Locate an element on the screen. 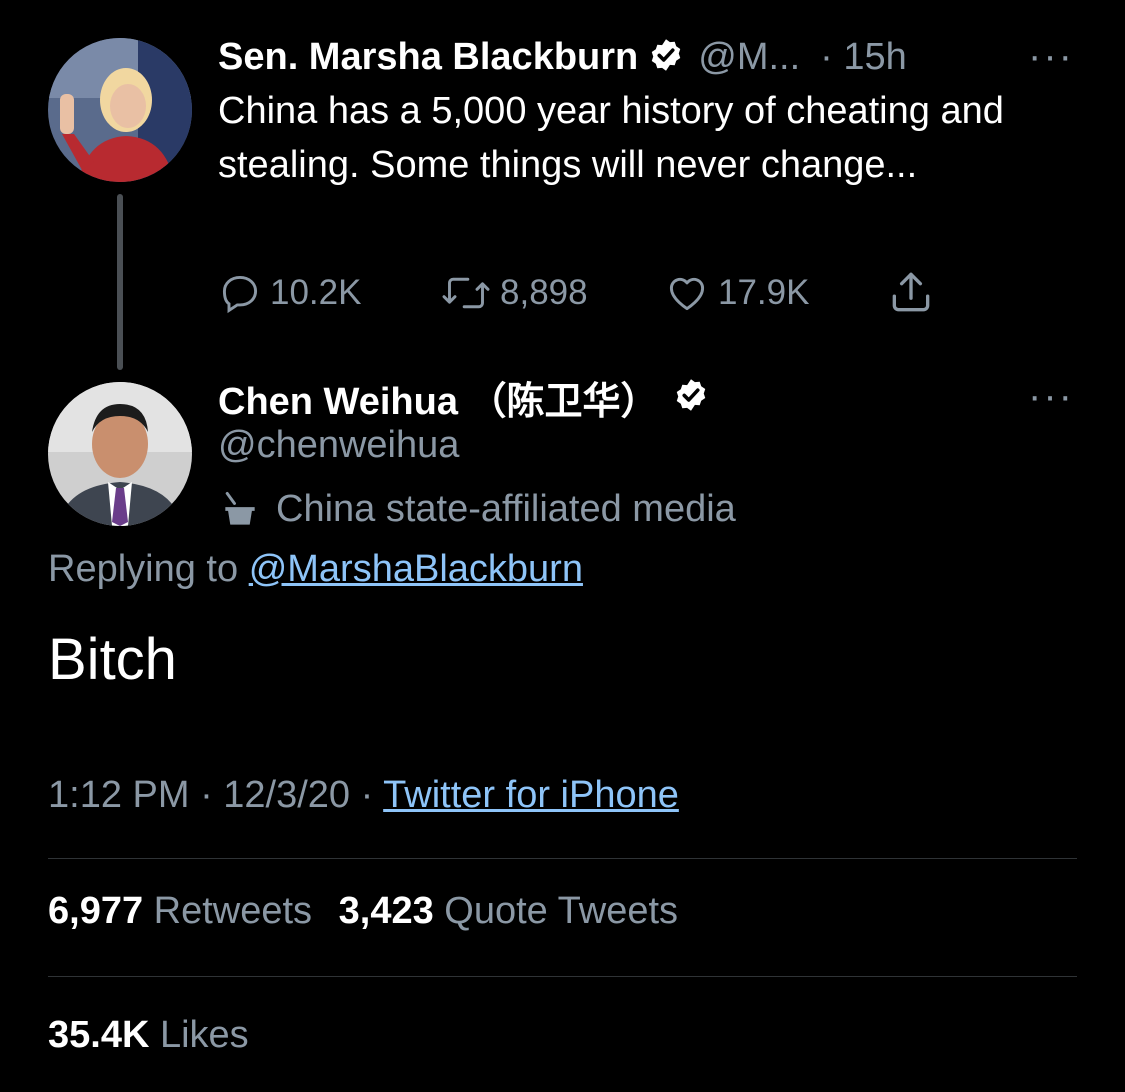 The height and width of the screenshot is (1092, 1125). original-tweet-time: · 15h is located at coordinates (863, 57).